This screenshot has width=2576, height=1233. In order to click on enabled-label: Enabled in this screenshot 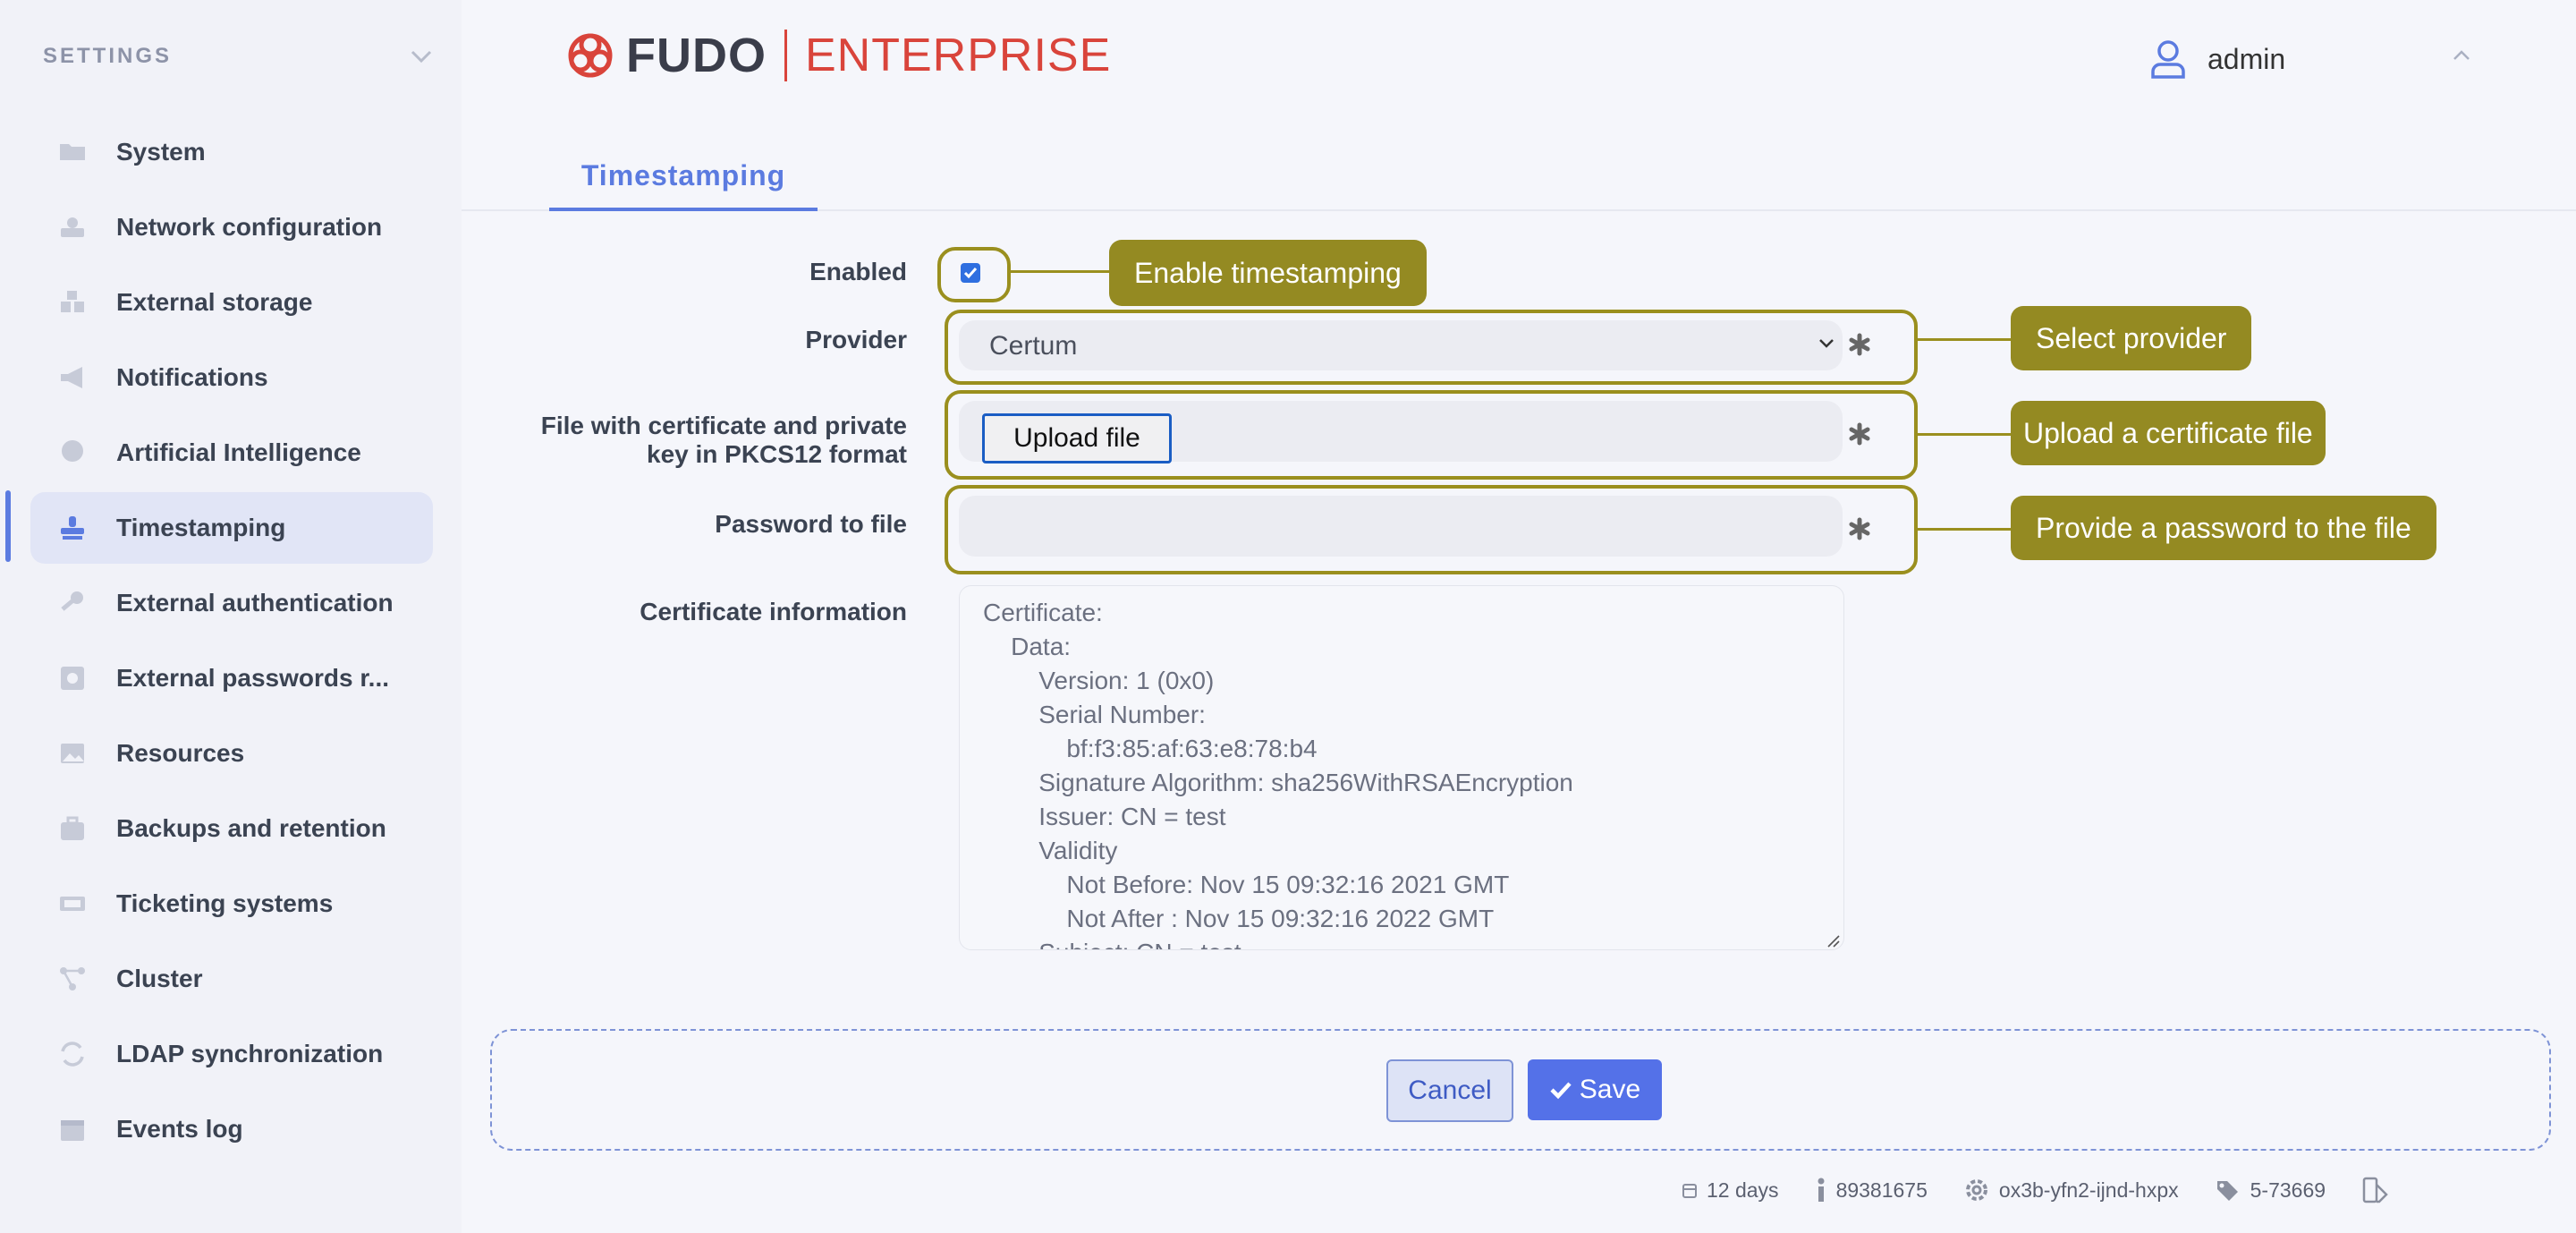, I will do `click(858, 271)`.